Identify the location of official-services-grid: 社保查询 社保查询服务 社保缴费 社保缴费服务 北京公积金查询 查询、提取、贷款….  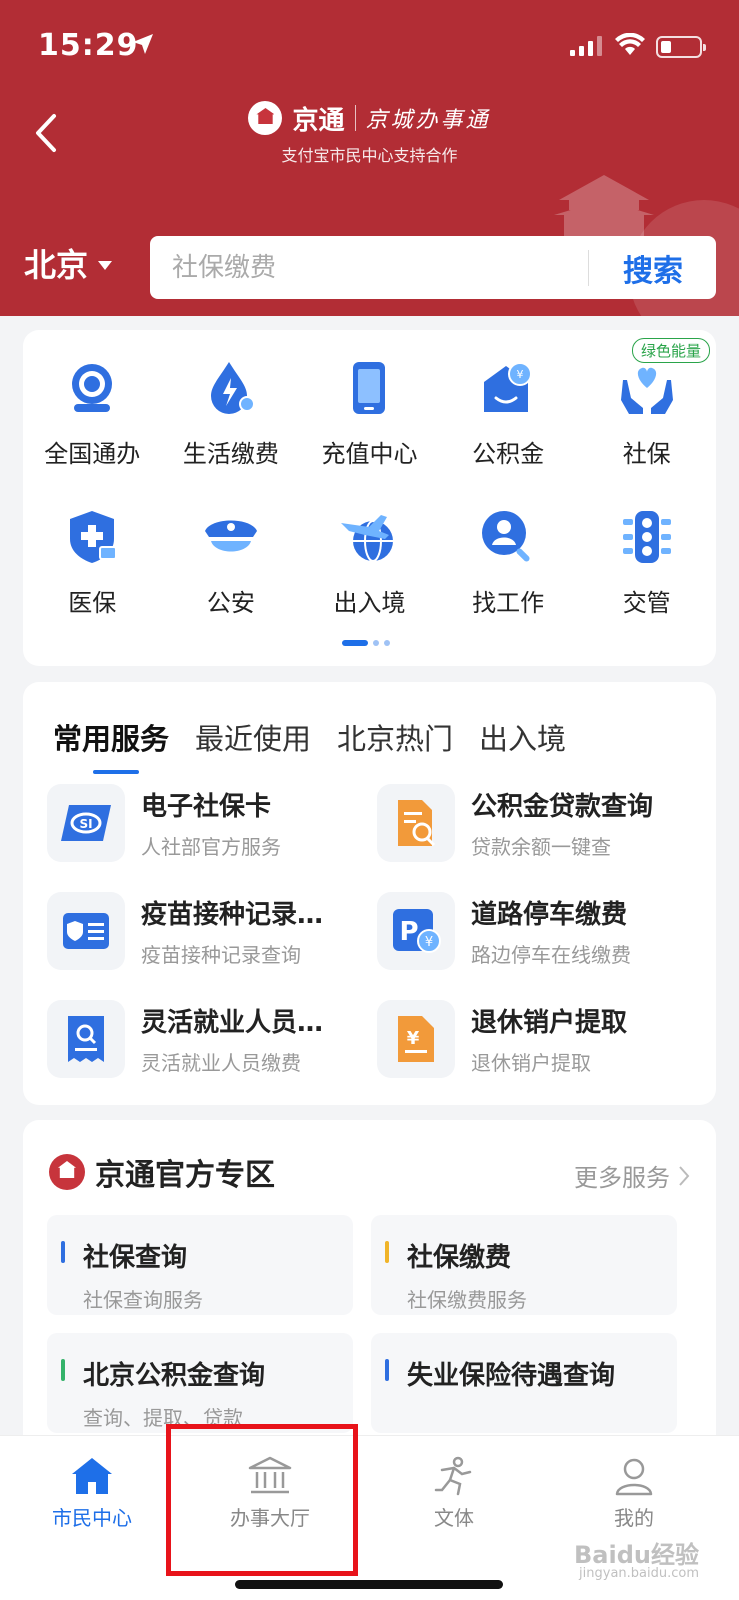
(362, 1324).